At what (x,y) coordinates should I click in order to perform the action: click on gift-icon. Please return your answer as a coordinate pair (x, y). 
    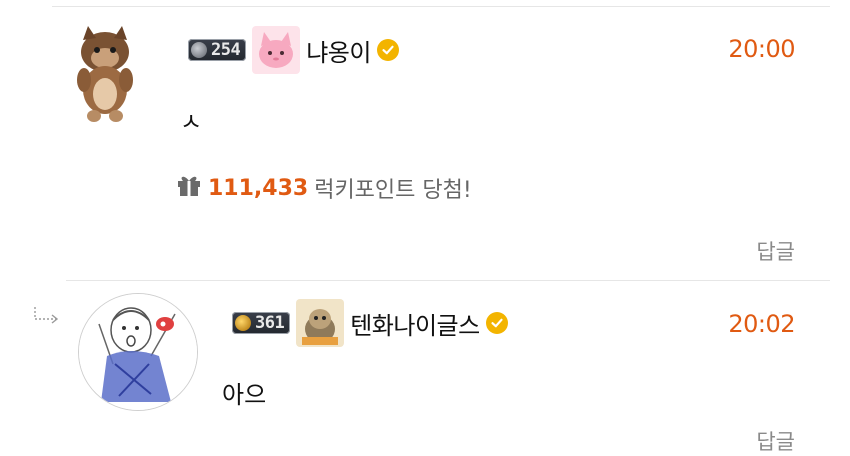
    Looking at the image, I should click on (189, 188).